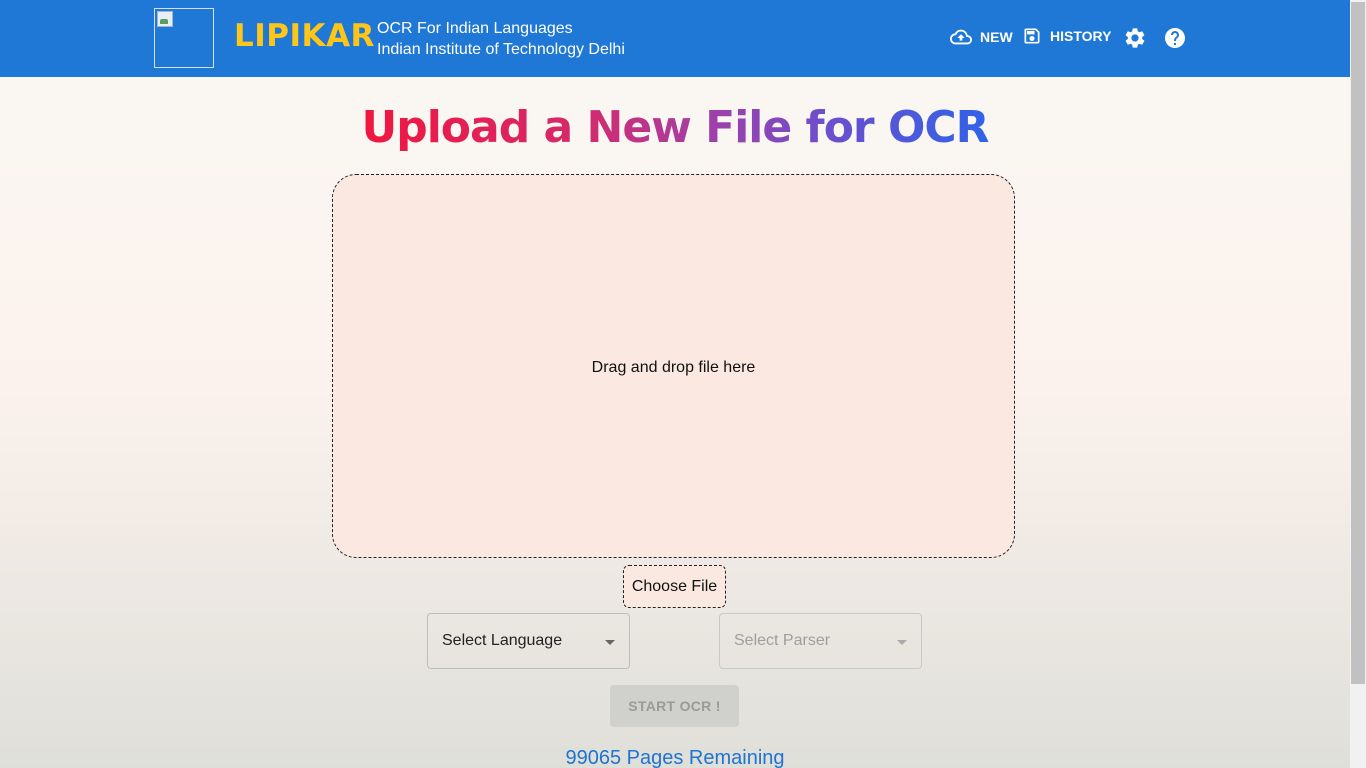 The image size is (1366, 768). I want to click on brand-subtitle-line1: OCR For Indian Languages, so click(475, 28).